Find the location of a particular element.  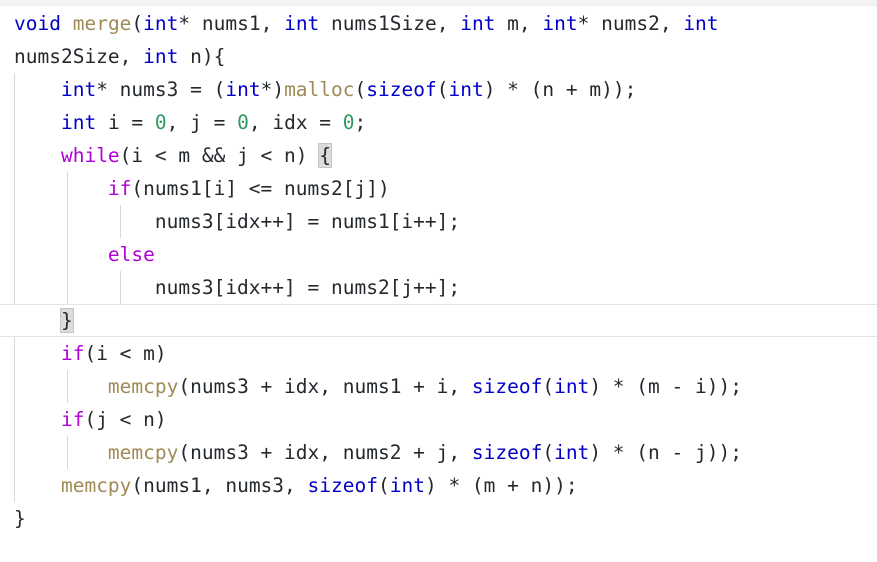

code-token: ) * (n - j)); is located at coordinates (665, 452).